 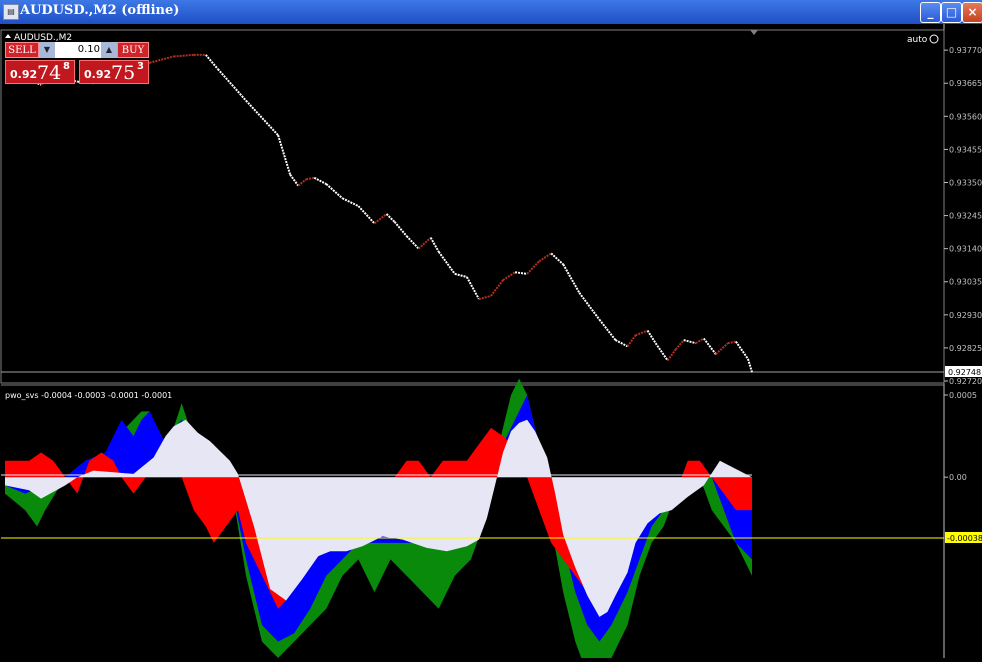 What do you see at coordinates (958, 477) in the screenshot?
I see `indicator-tick-label: 0.00` at bounding box center [958, 477].